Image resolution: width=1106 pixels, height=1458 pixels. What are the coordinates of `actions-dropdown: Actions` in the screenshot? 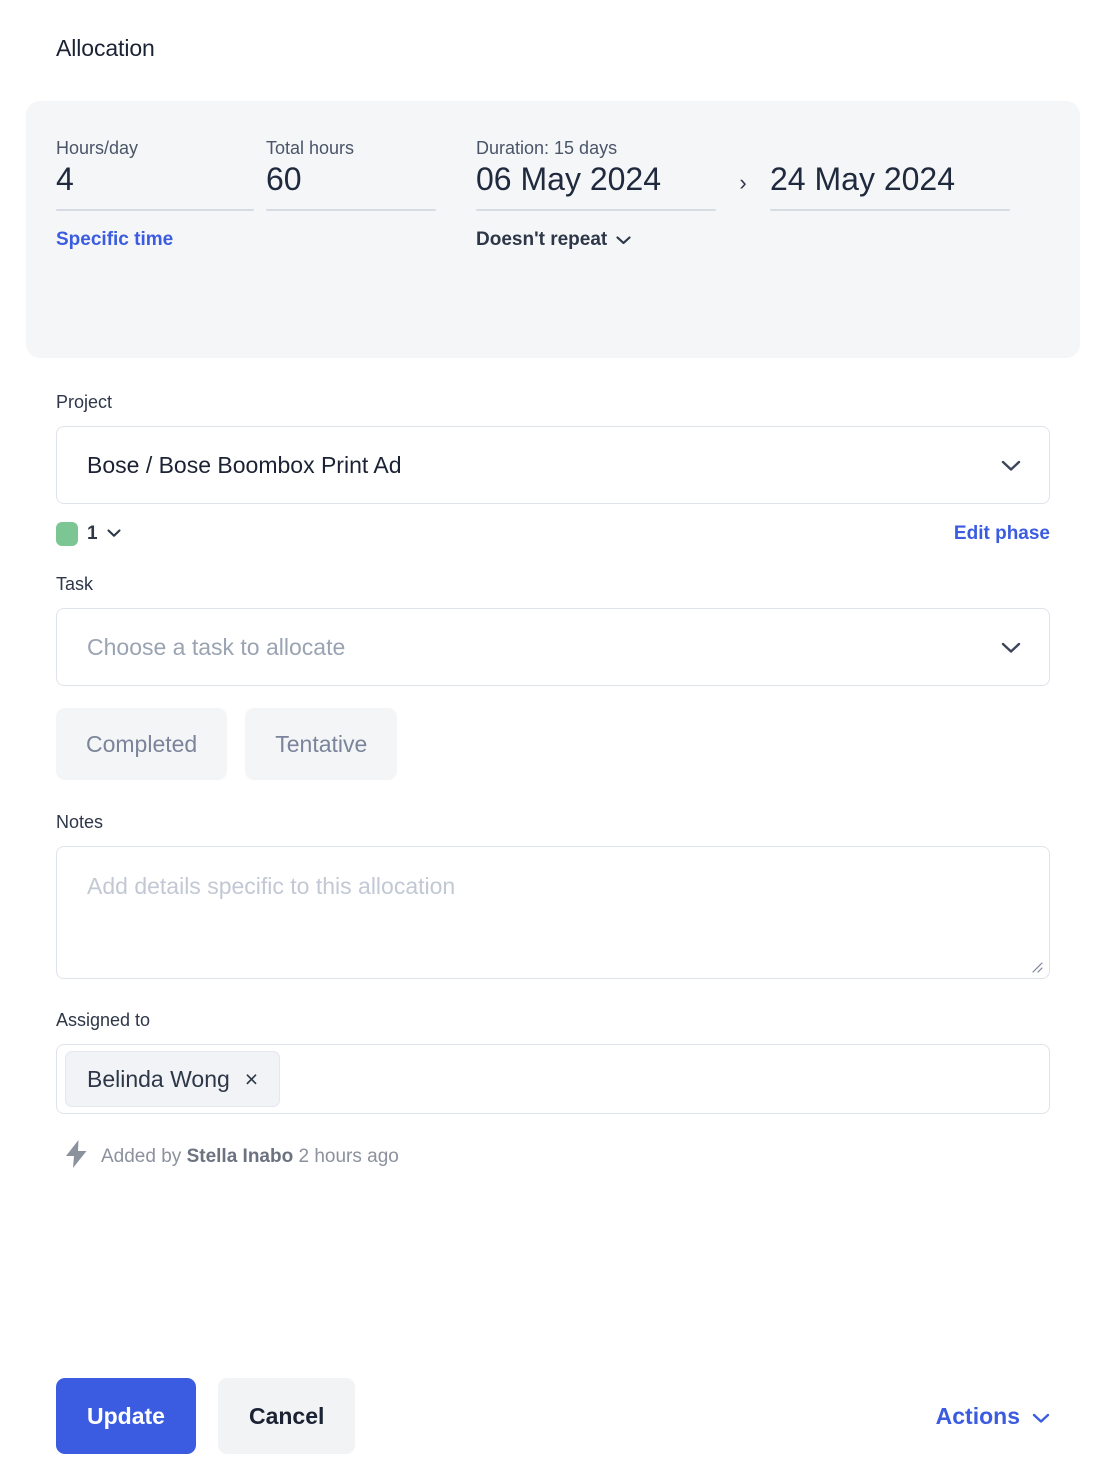 It's located at (993, 1416).